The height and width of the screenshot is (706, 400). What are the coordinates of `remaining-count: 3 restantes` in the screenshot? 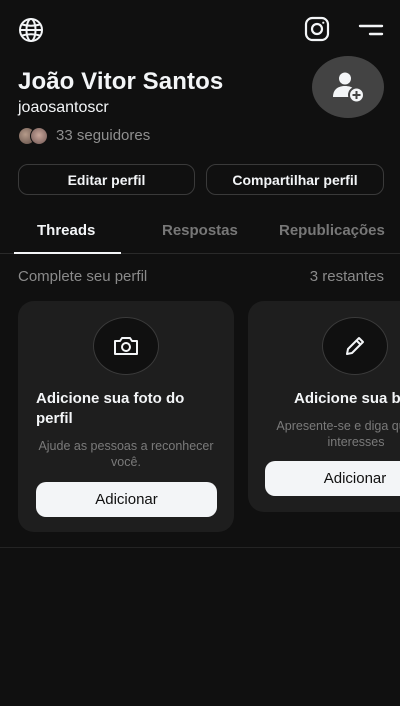 It's located at (346, 276).